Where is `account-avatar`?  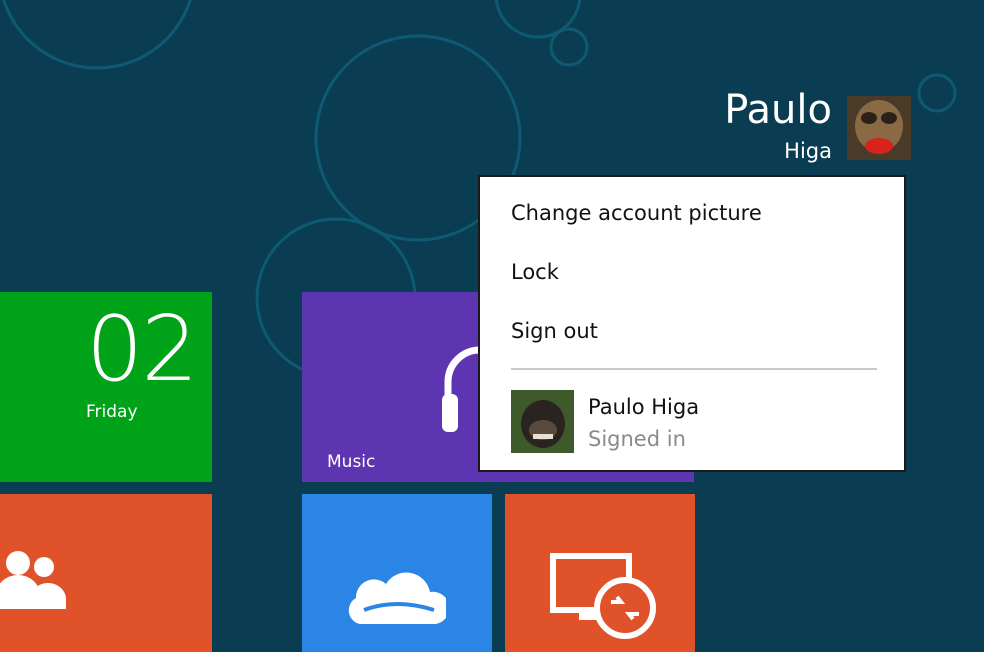 account-avatar is located at coordinates (542, 421).